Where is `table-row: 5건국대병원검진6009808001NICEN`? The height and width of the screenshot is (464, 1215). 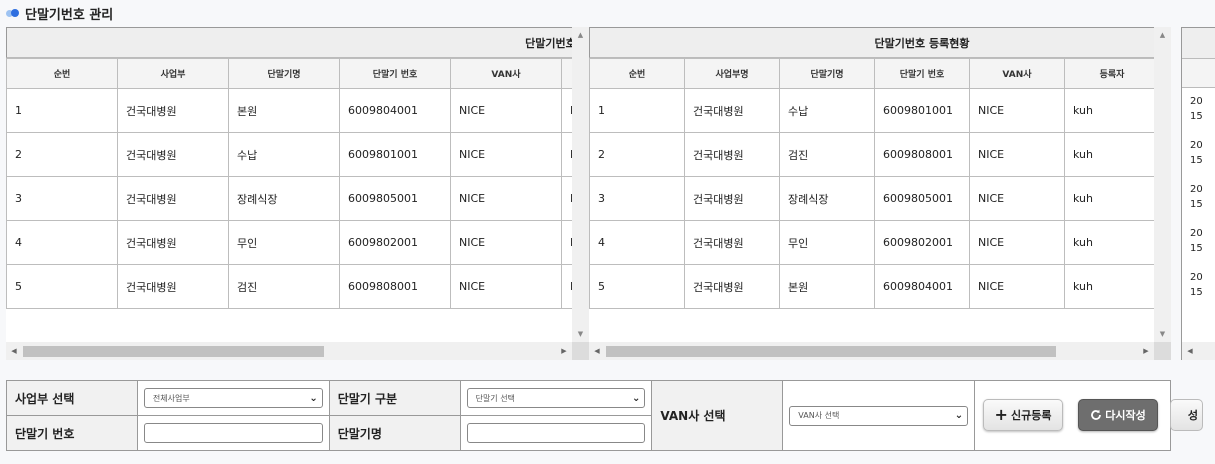
table-row: 5건국대병원검진6009808001NICEN is located at coordinates (297, 286).